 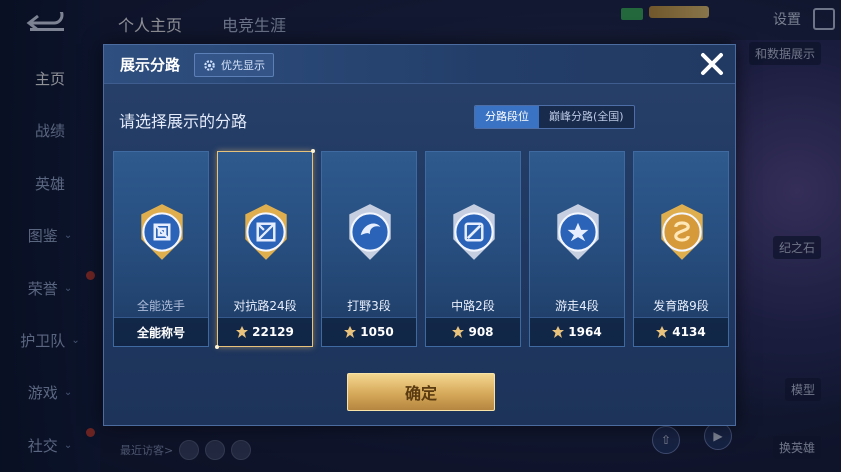 What do you see at coordinates (577, 306) in the screenshot?
I see `lane-card-name: 游走4段` at bounding box center [577, 306].